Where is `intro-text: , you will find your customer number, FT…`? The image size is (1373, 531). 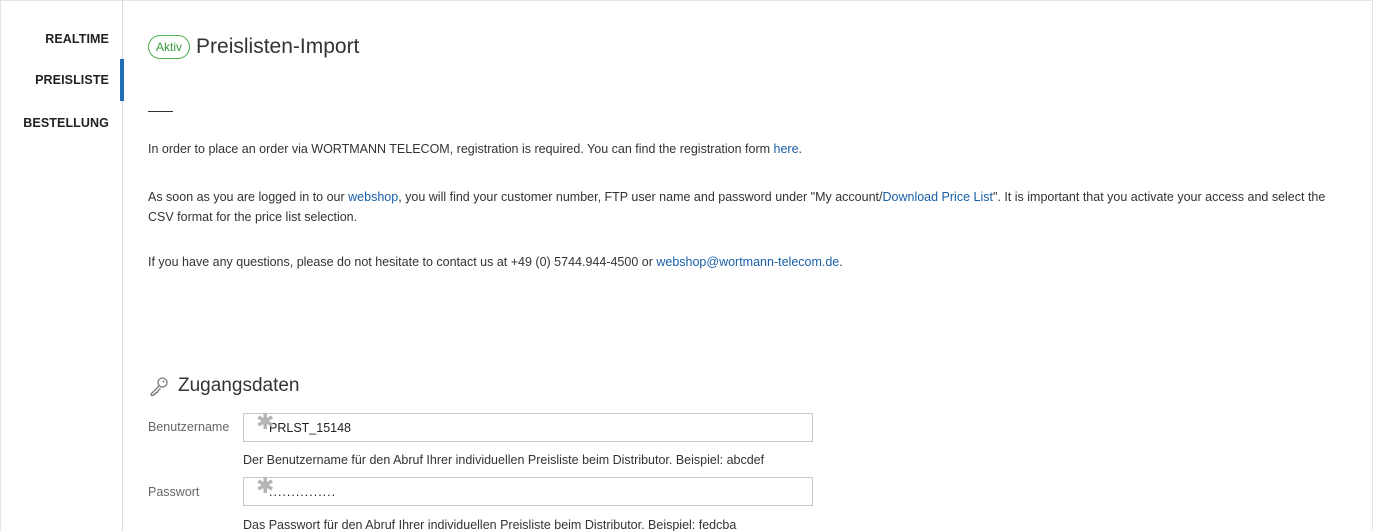 intro-text: , you will find your customer number, FT… is located at coordinates (640, 197).